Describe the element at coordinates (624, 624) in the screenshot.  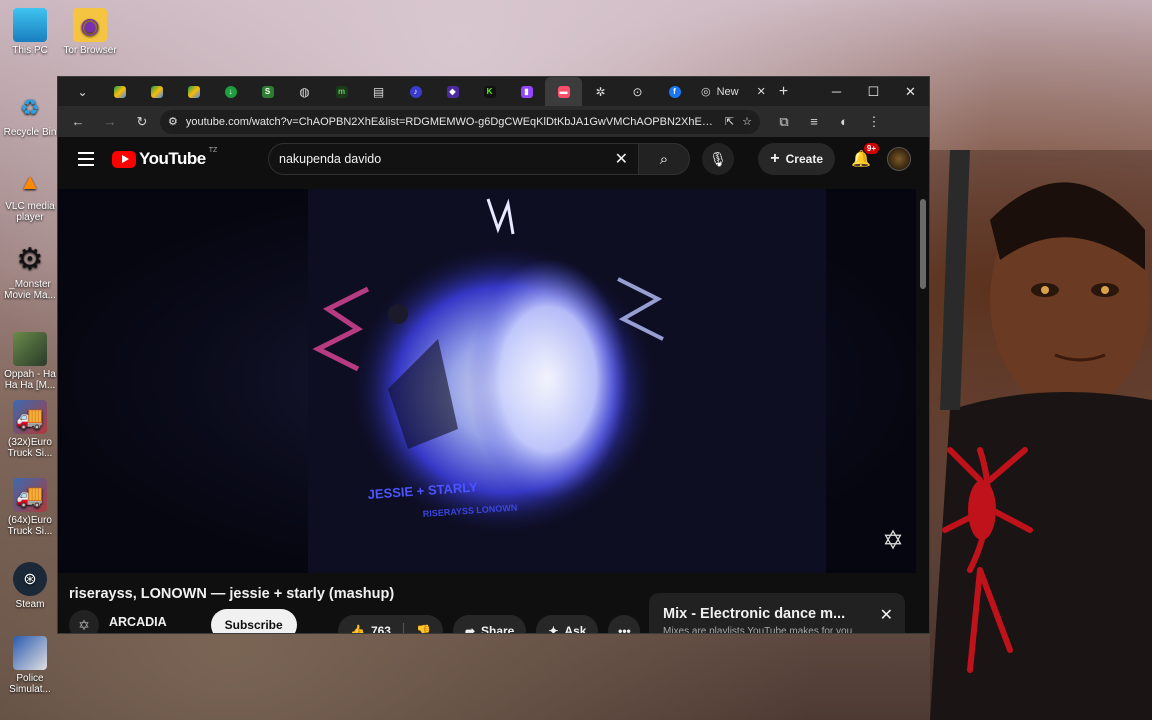
I see `more-actions-button: •••` at that location.